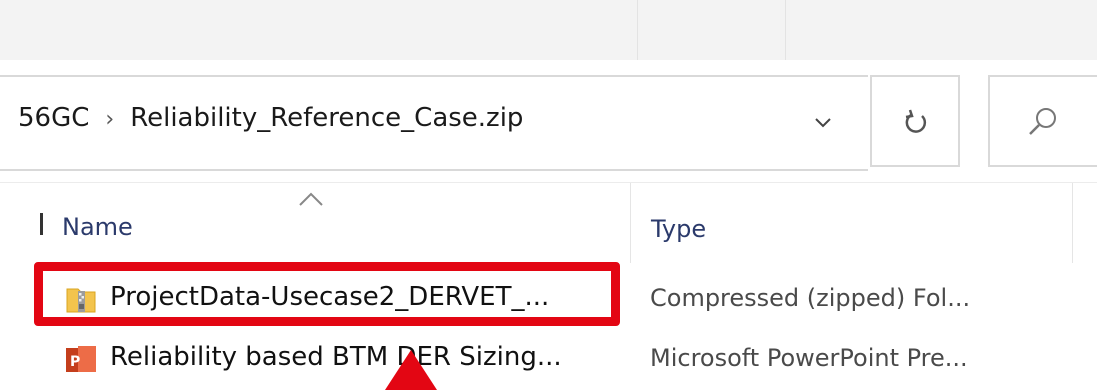  What do you see at coordinates (75, 362) in the screenshot?
I see `svg-text: P` at bounding box center [75, 362].